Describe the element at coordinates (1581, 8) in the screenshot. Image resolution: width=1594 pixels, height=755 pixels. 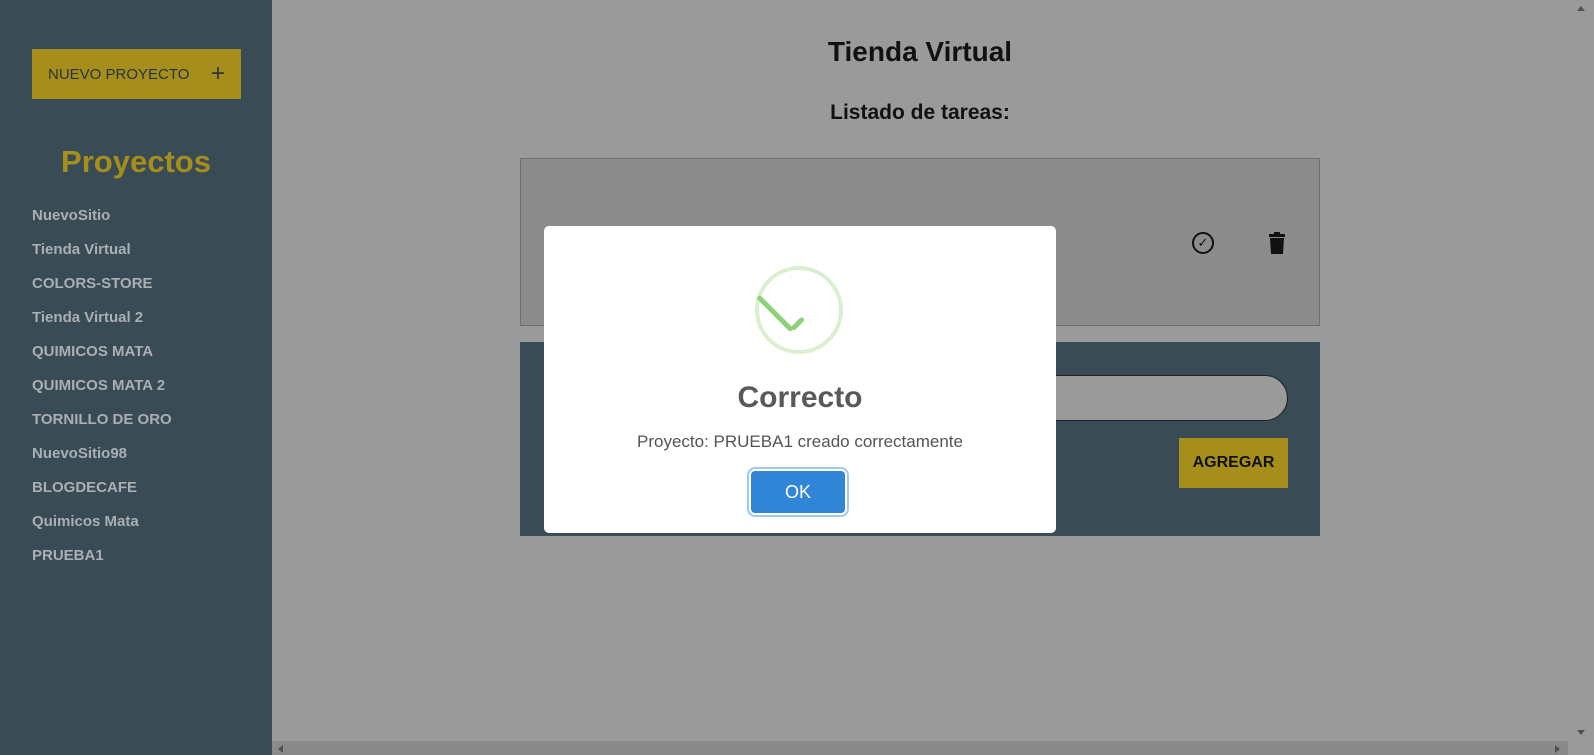
I see `scroll-up-icon` at that location.